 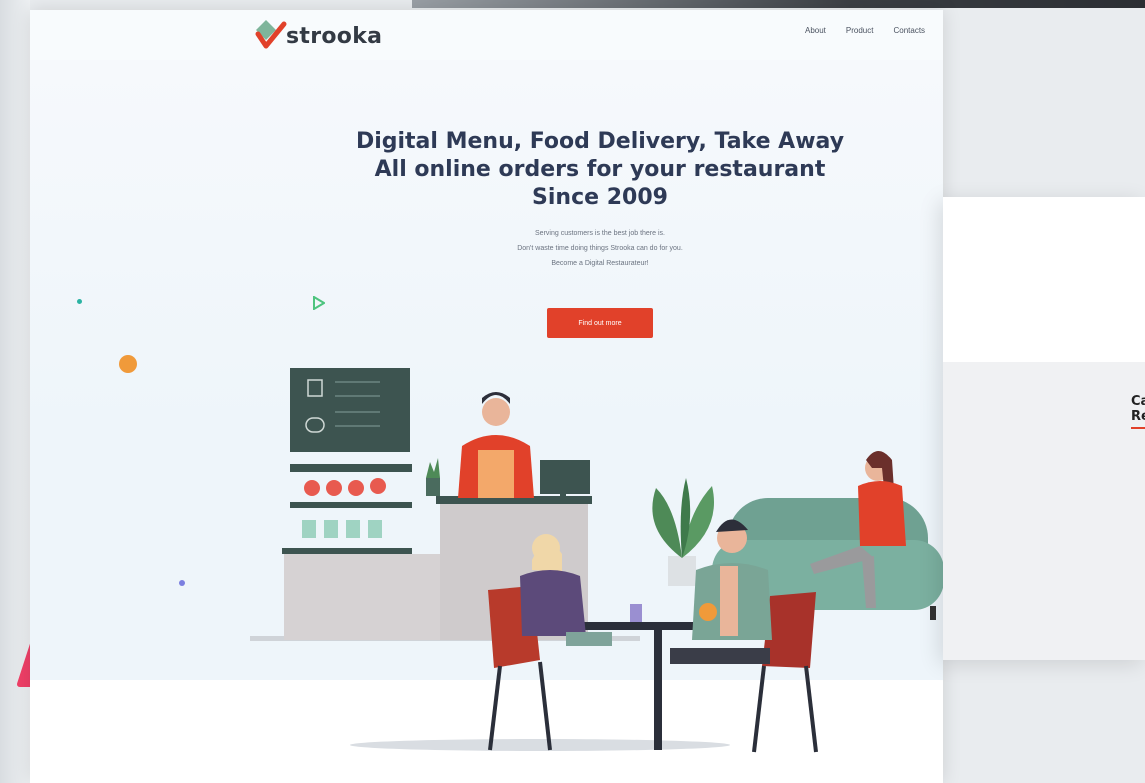 I want to click on nav-link-product: Product, so click(x=860, y=30).